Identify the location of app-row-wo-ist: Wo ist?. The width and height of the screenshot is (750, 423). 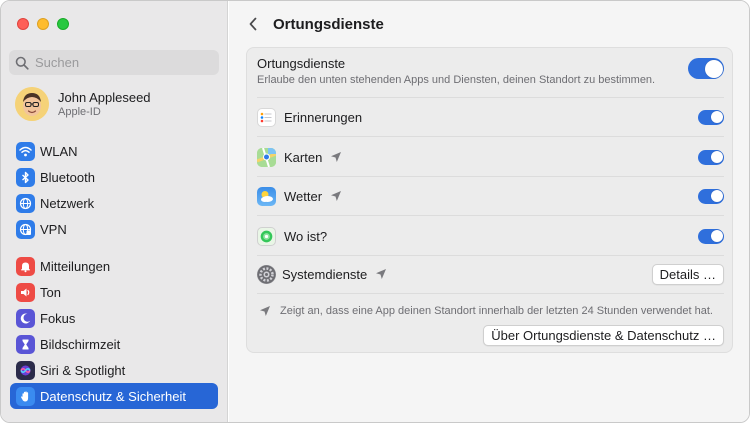
(490, 236).